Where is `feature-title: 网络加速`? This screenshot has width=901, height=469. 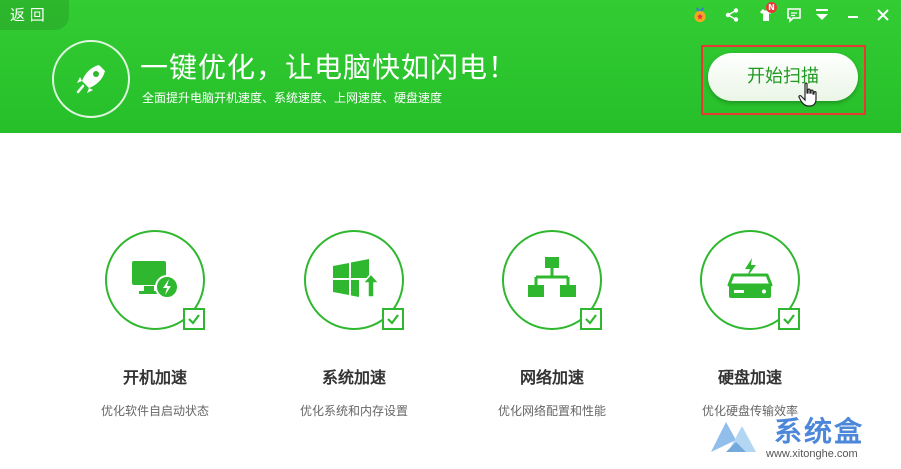 feature-title: 网络加速 is located at coordinates (551, 377).